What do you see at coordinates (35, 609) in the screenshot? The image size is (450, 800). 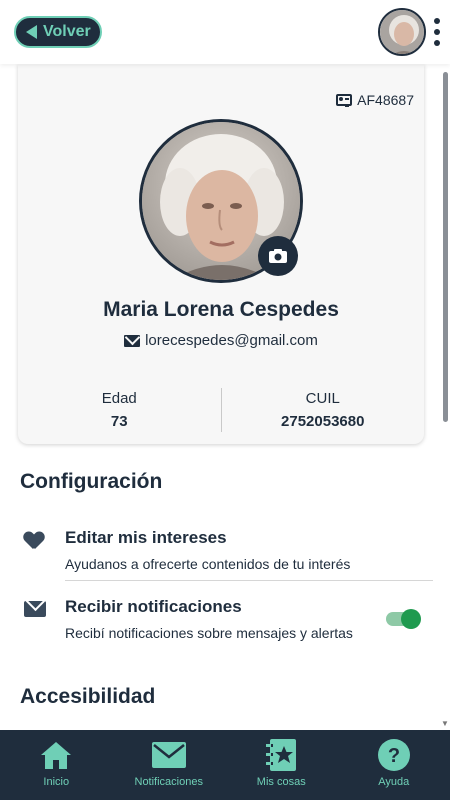 I see `envelope-icon` at bounding box center [35, 609].